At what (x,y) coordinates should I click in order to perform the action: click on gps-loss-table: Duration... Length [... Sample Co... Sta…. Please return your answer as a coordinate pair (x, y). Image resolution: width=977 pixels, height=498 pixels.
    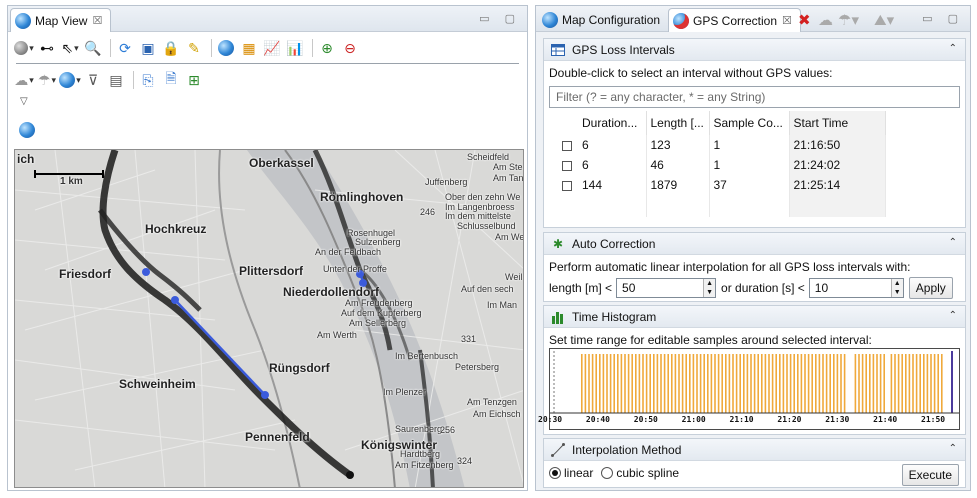
    Looking at the image, I should click on (721, 164).